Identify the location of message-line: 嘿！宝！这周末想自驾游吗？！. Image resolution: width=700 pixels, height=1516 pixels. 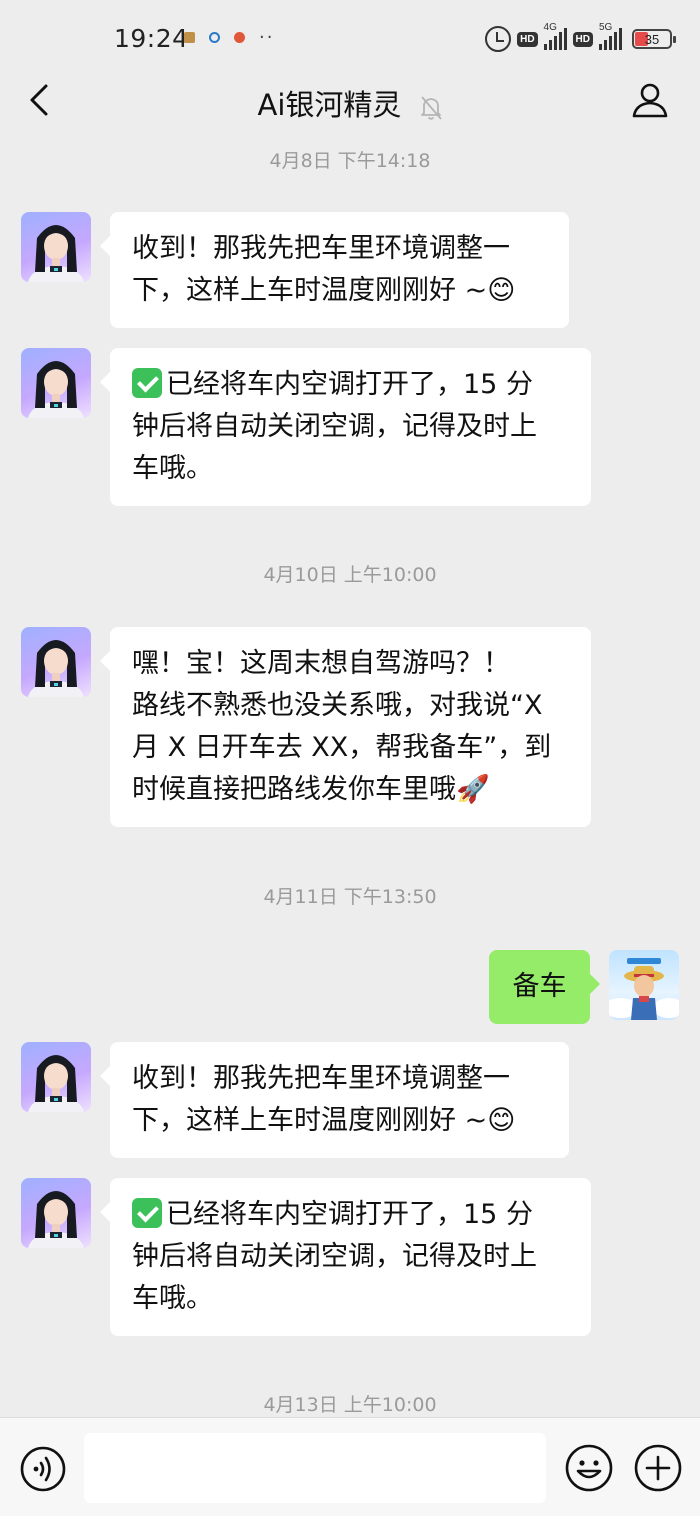
(321, 663).